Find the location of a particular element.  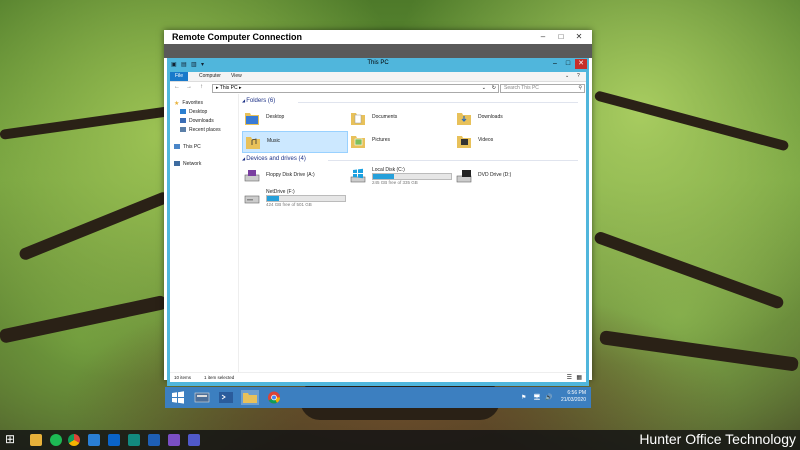

server-manager-icon is located at coordinates (202, 397).